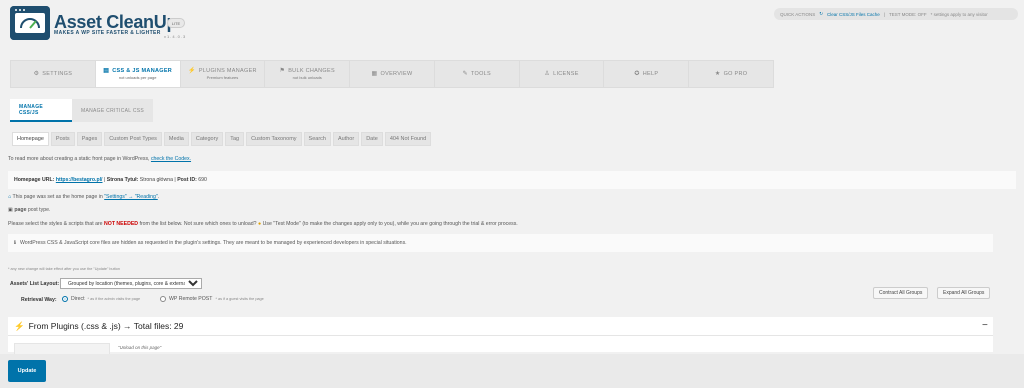 Image resolution: width=1024 pixels, height=388 pixels. I want to click on bottom-bar, so click(512, 371).